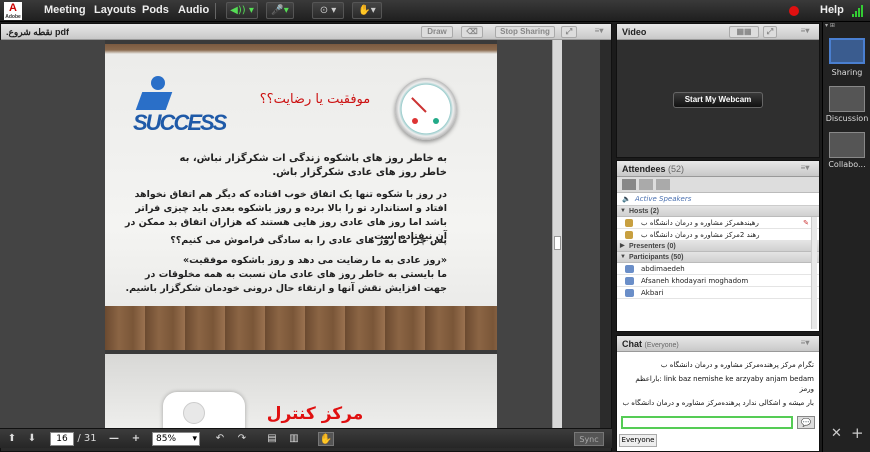 This screenshot has width=870, height=452. What do you see at coordinates (744, 32) in the screenshot?
I see `video-layout-icon: ▦▦` at bounding box center [744, 32].